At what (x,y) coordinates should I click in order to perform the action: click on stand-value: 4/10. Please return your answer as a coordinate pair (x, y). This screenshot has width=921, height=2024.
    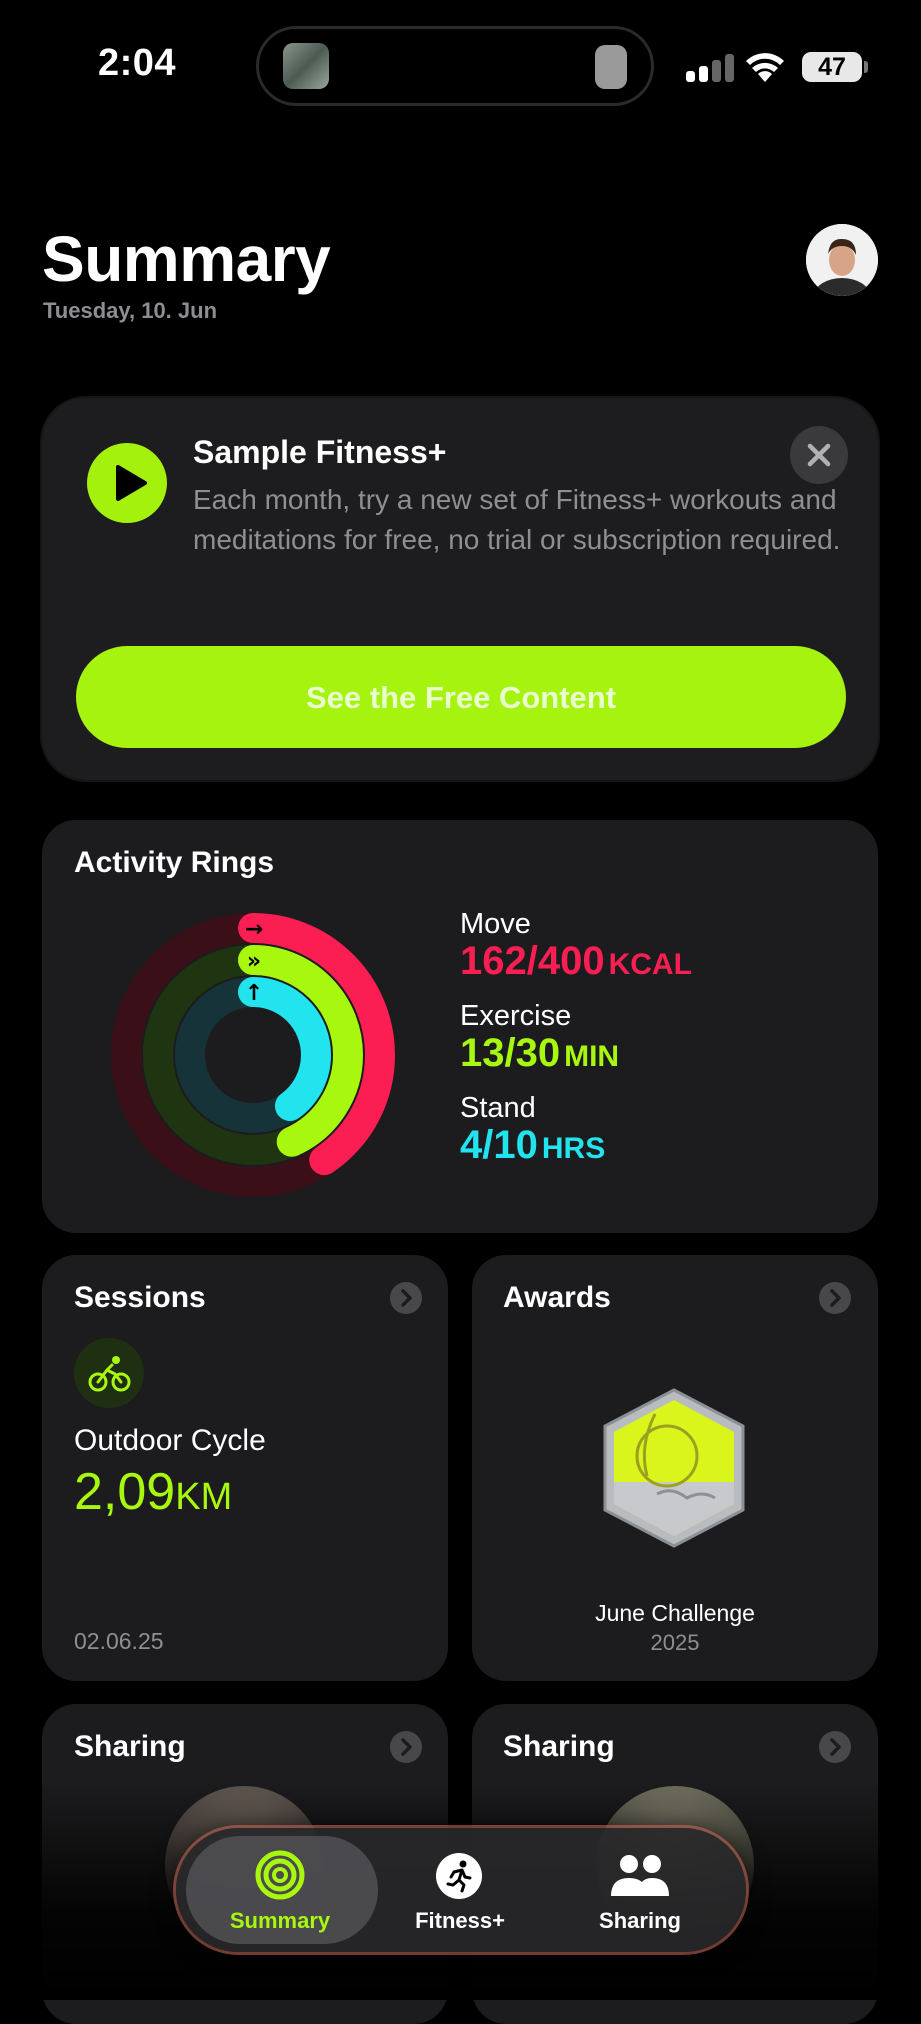
    Looking at the image, I should click on (499, 1145).